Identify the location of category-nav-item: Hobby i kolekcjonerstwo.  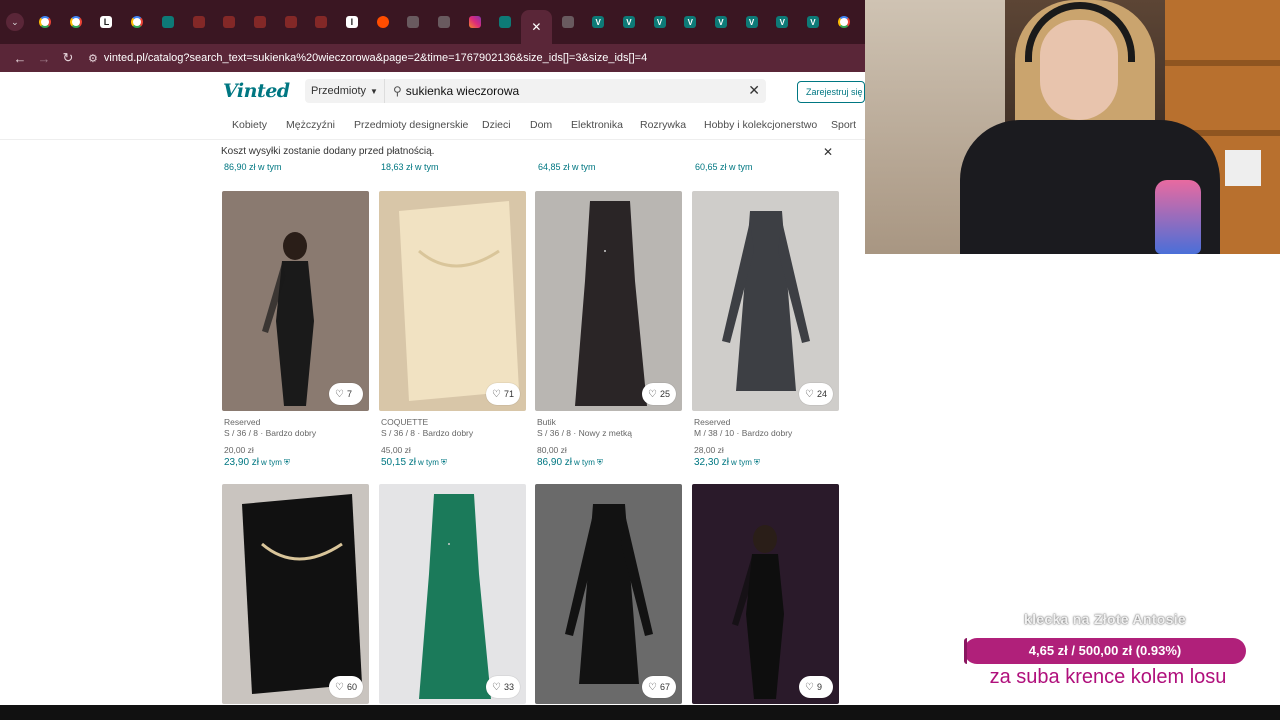
(760, 125).